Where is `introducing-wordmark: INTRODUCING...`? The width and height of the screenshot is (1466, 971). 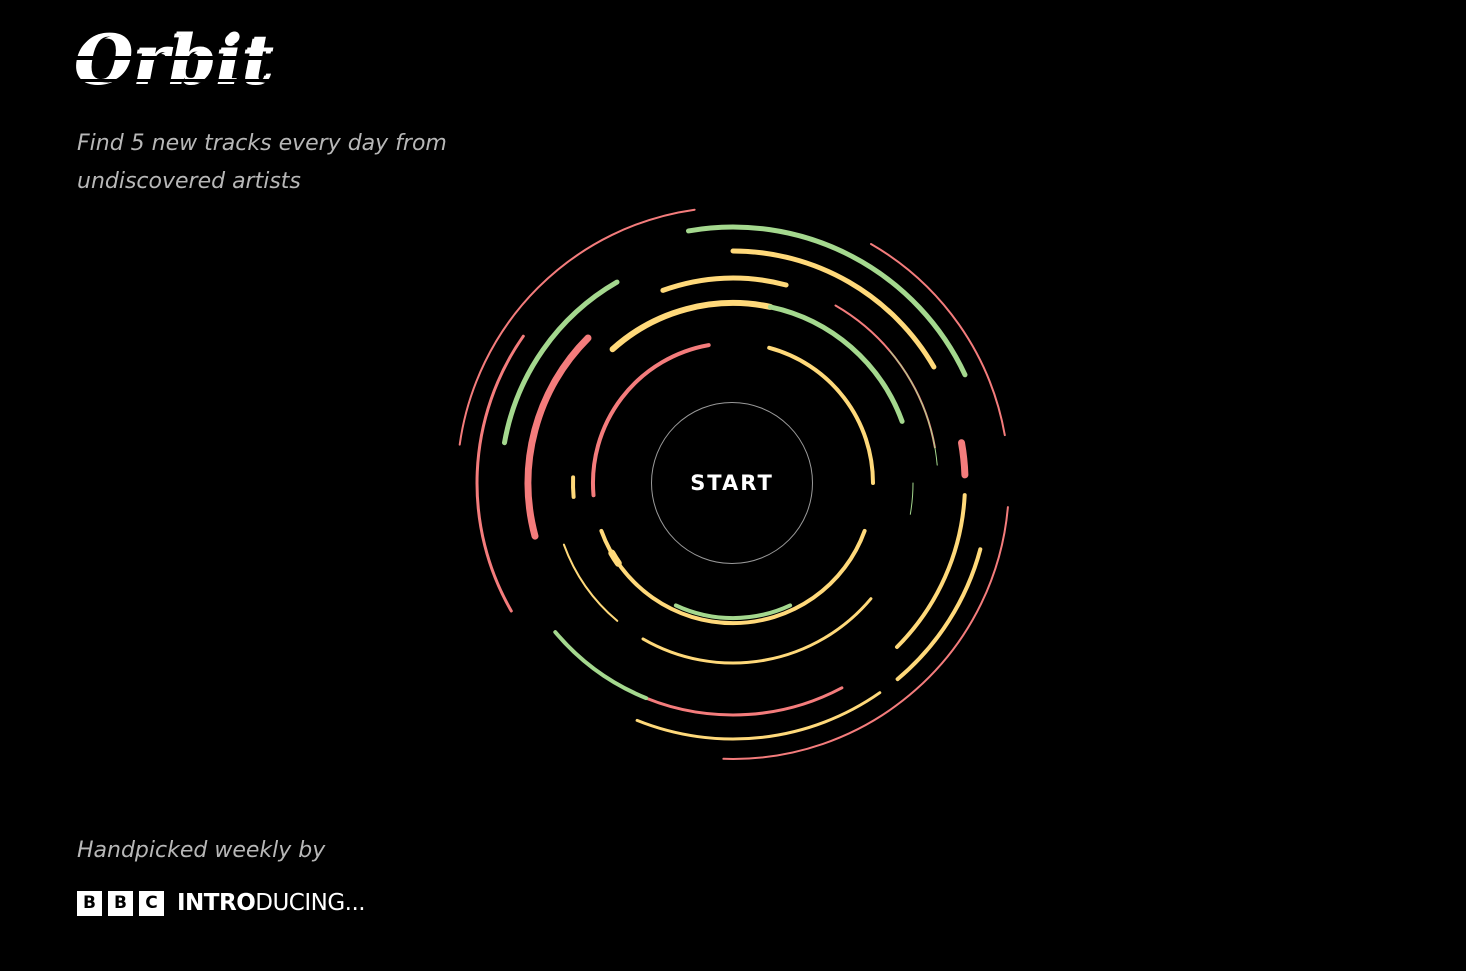 introducing-wordmark: INTRODUCING... is located at coordinates (271, 902).